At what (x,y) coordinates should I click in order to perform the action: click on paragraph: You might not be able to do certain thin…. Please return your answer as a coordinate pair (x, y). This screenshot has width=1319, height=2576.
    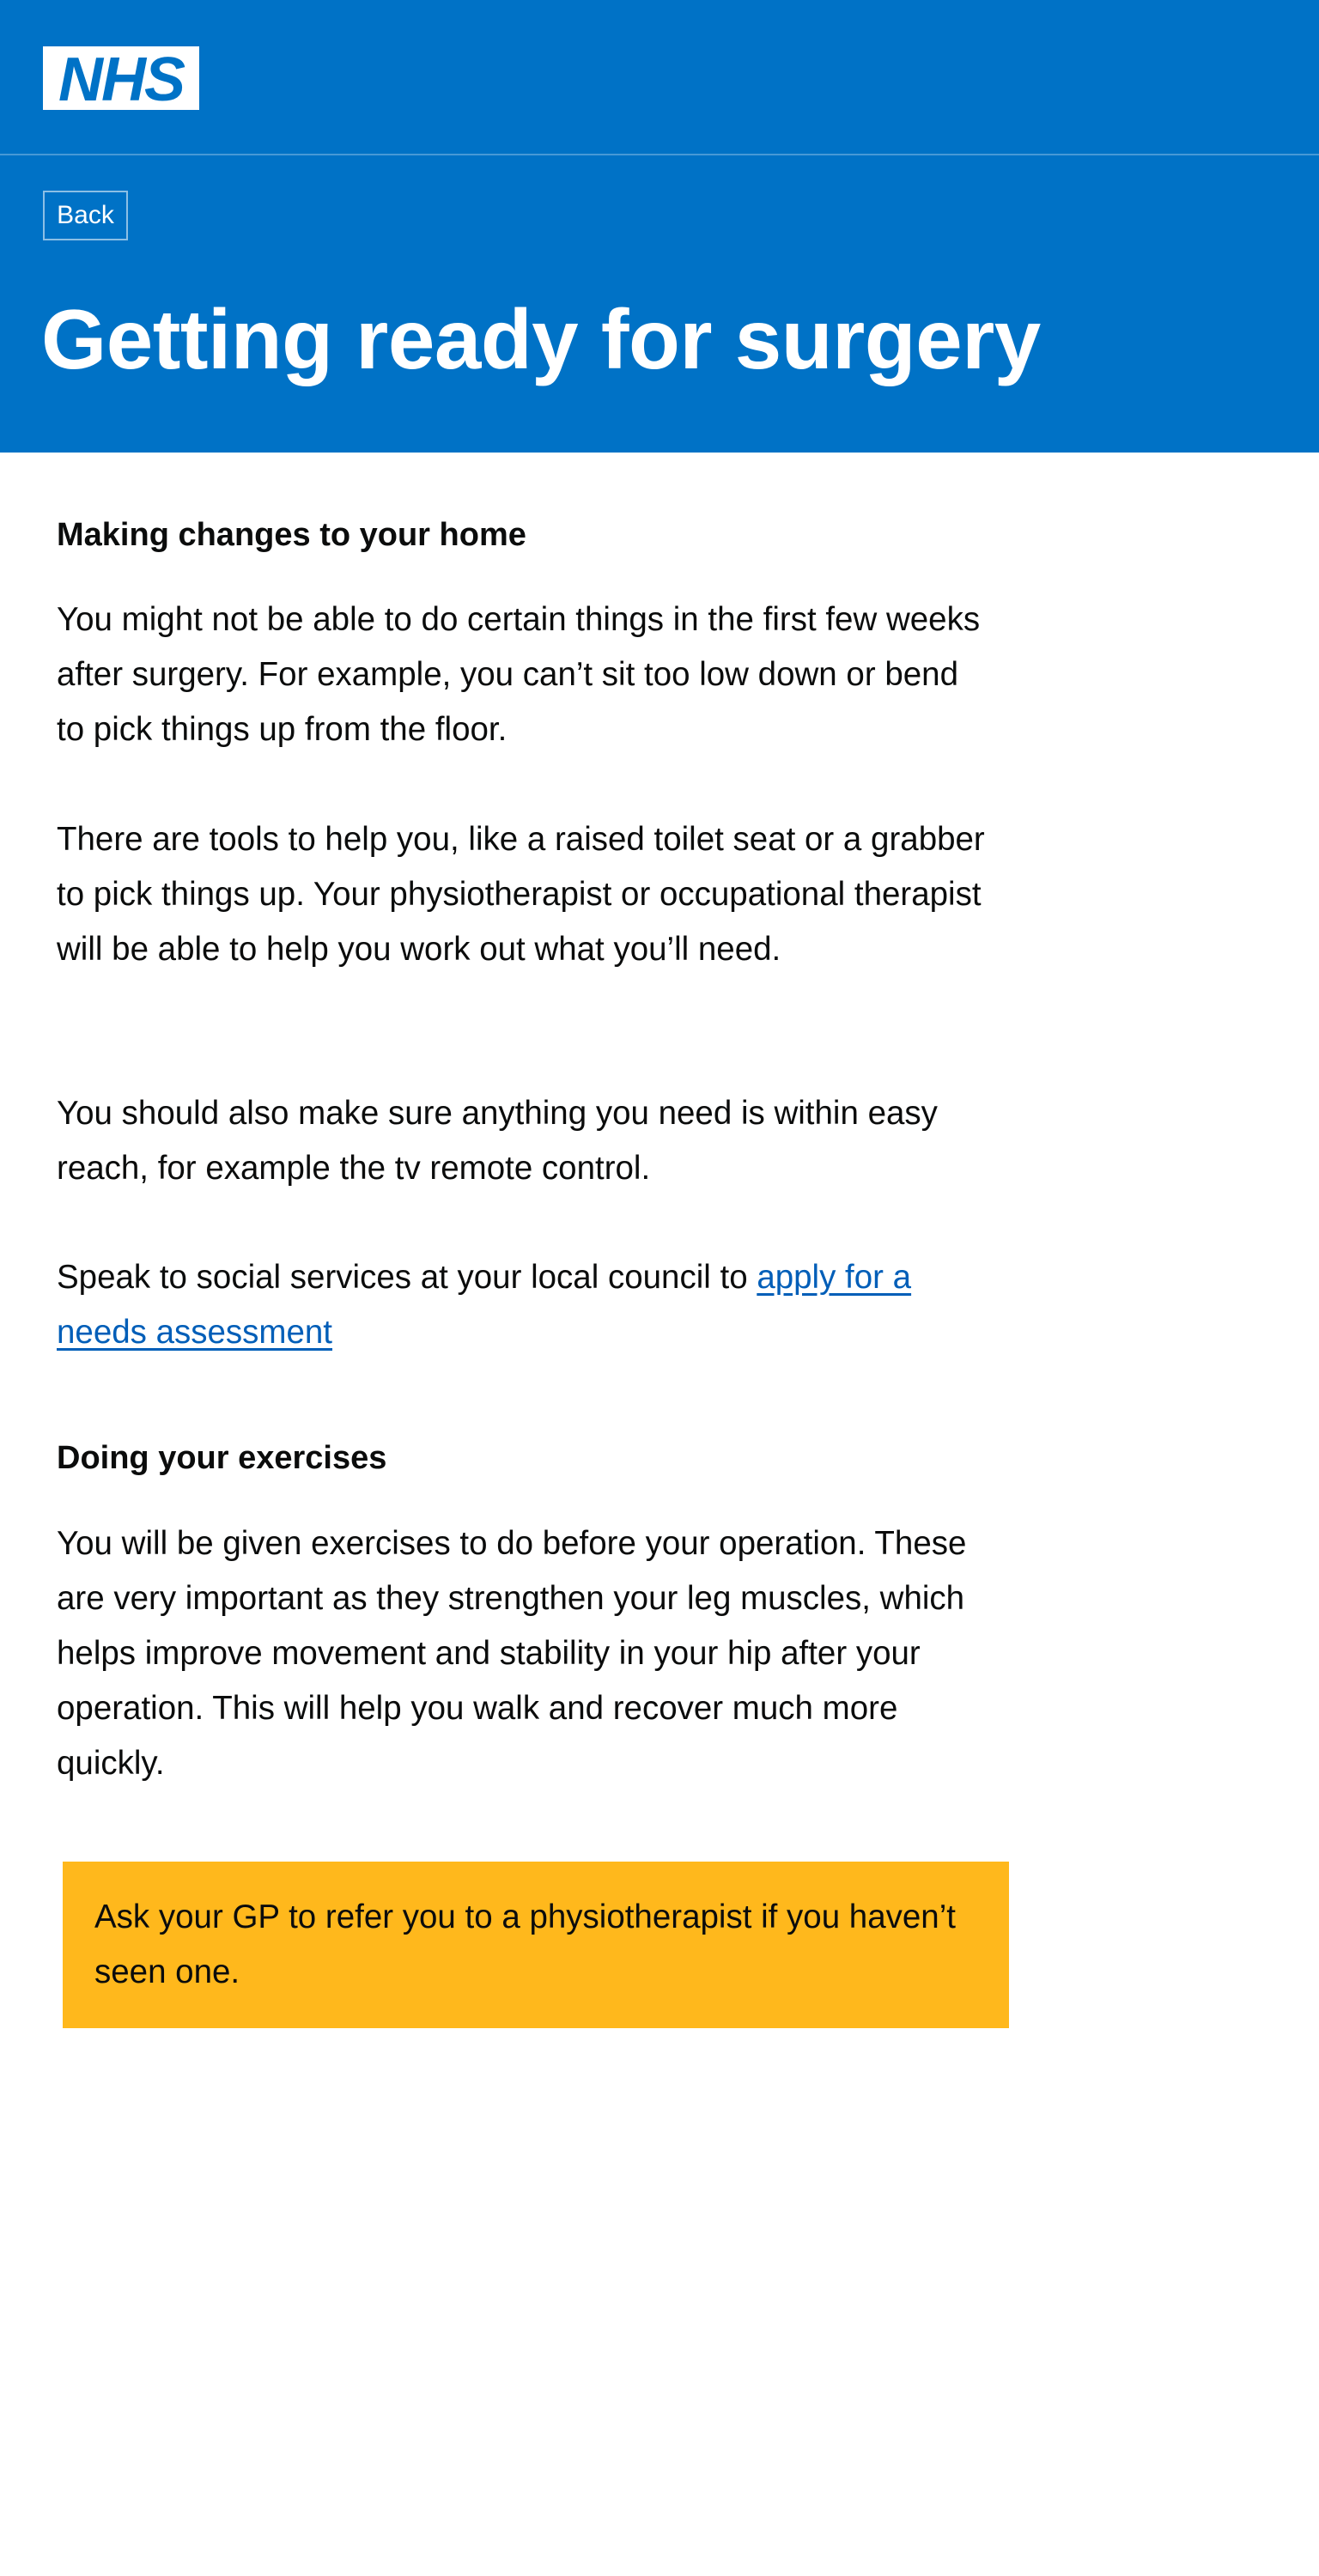
    Looking at the image, I should click on (519, 674).